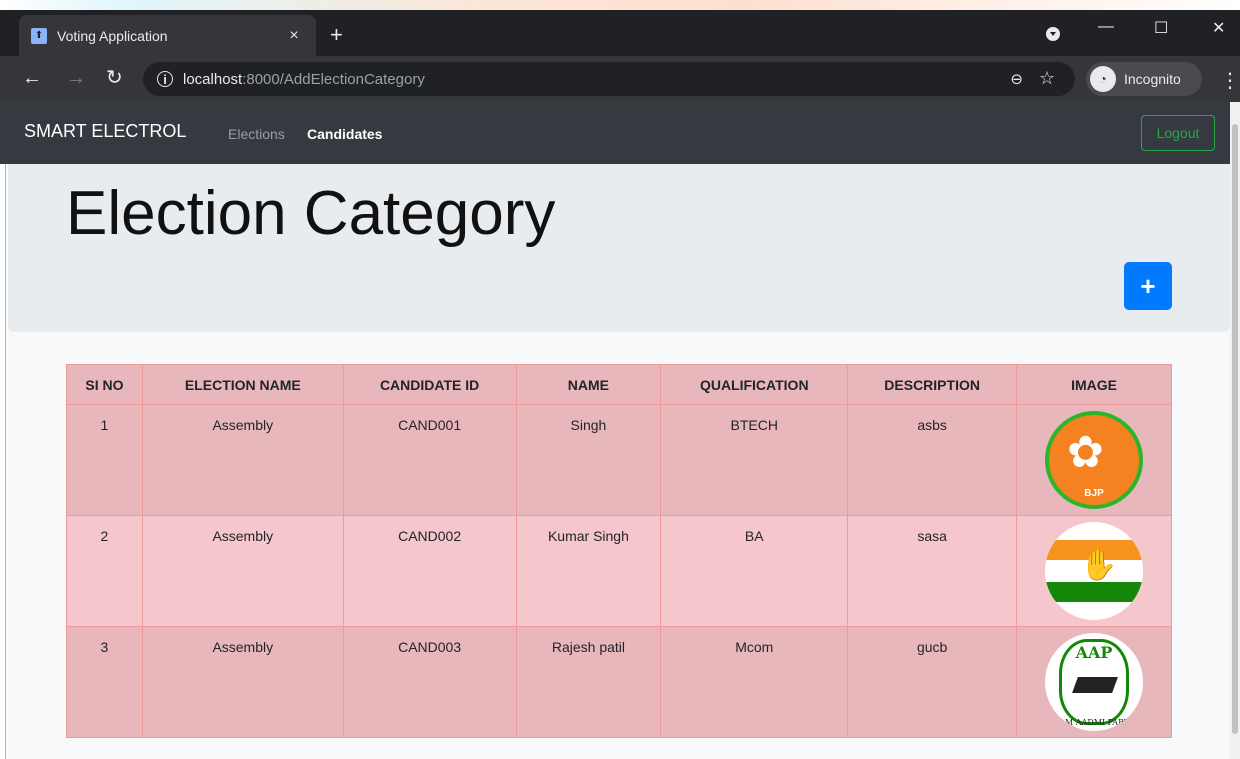 The height and width of the screenshot is (759, 1240). I want to click on tab-close-icon: ×, so click(294, 36).